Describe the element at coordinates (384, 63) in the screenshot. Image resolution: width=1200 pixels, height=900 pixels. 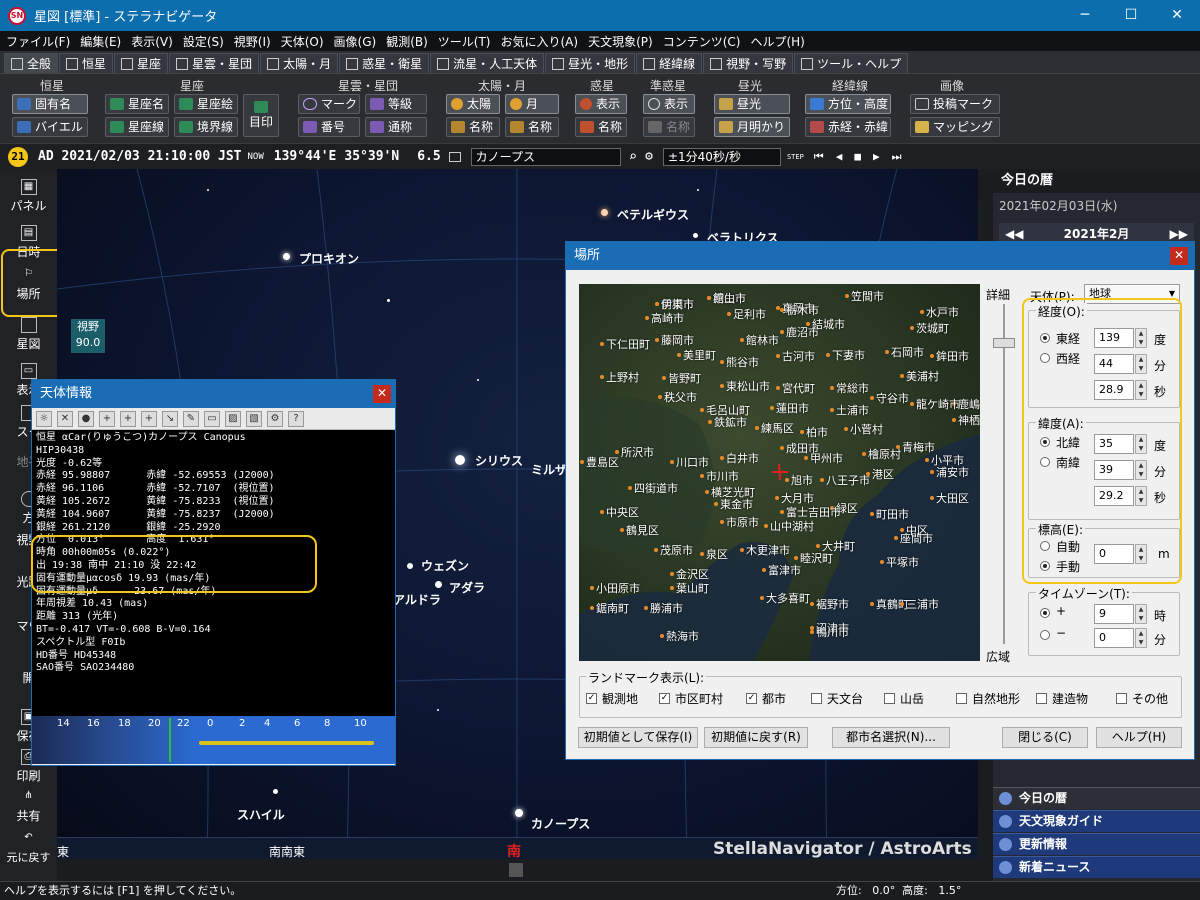
I see `tab: 惑星・衛星` at that location.